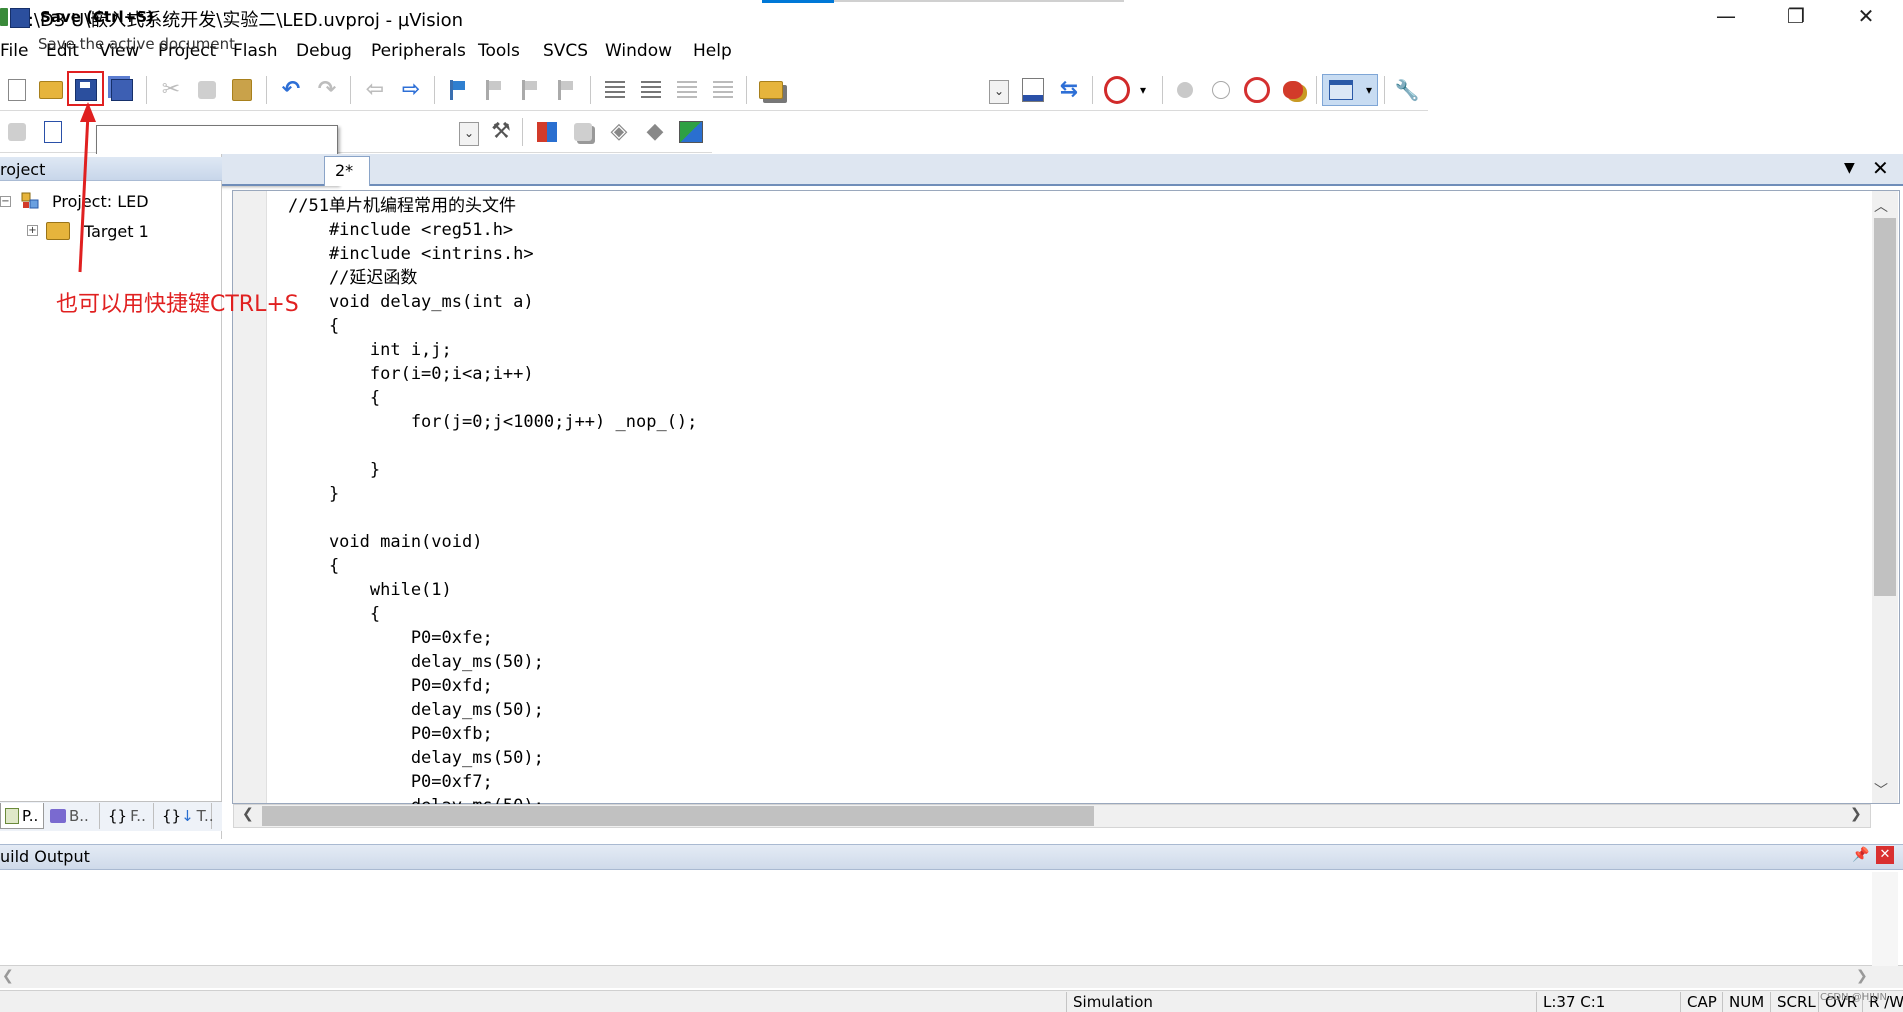 The height and width of the screenshot is (1012, 1903). What do you see at coordinates (1880, 168) in the screenshot?
I see `editor-close-icon: ✕` at bounding box center [1880, 168].